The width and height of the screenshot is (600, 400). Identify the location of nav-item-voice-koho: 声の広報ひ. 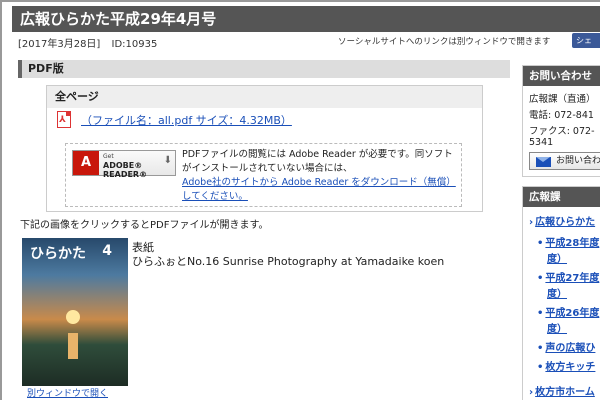
(566, 346).